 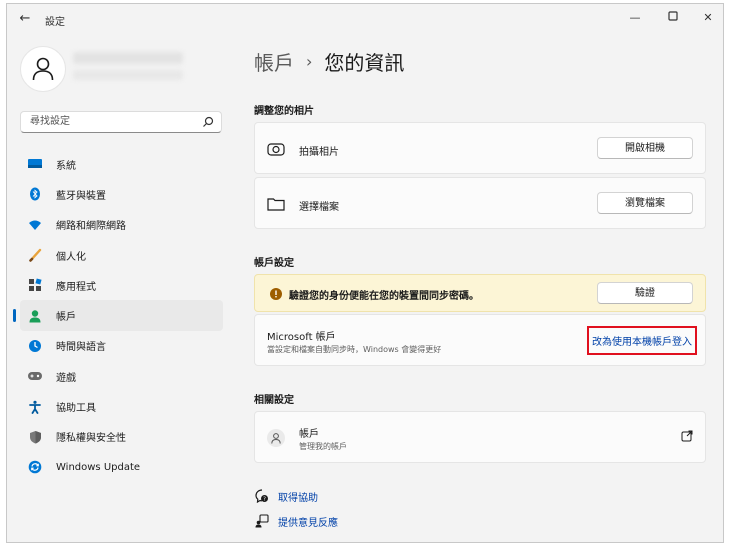 I want to click on profile-email-blurred, so click(x=128, y=75).